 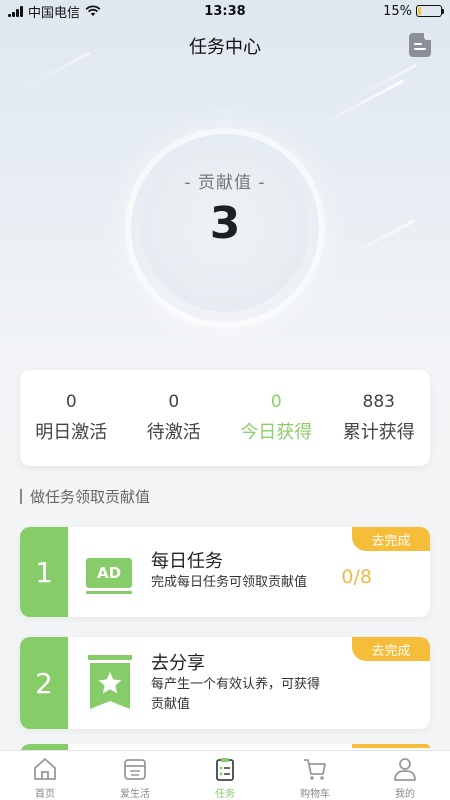 I want to click on tab-cart: 购物车, so click(x=315, y=775).